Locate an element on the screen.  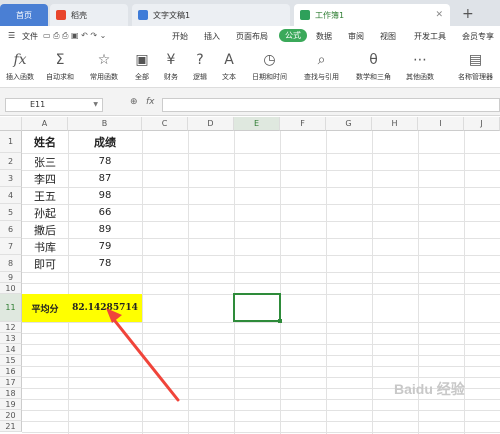
chevron-down-icon: ▼ is located at coordinates (95, 105).